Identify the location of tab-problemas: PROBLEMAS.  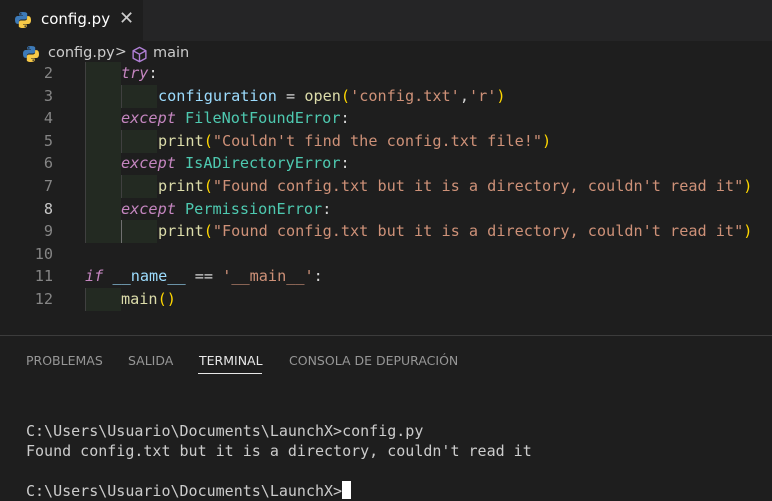
(64, 360).